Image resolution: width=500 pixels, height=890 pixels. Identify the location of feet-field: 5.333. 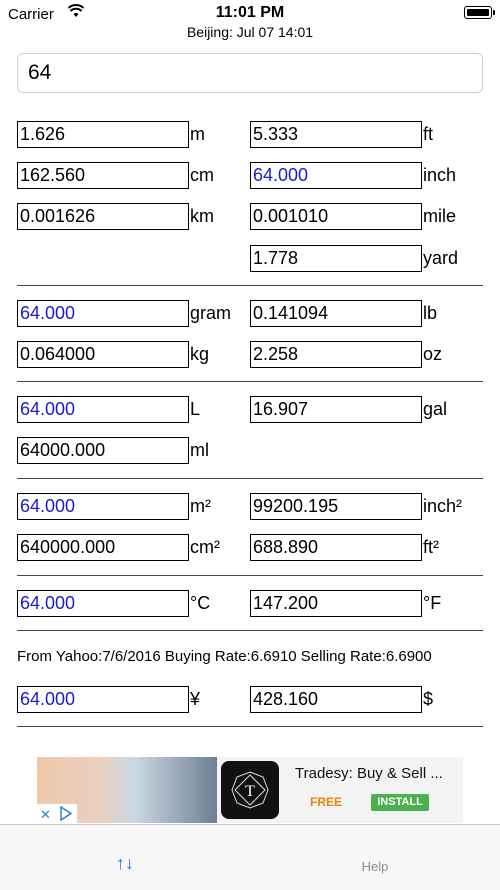
(336, 134).